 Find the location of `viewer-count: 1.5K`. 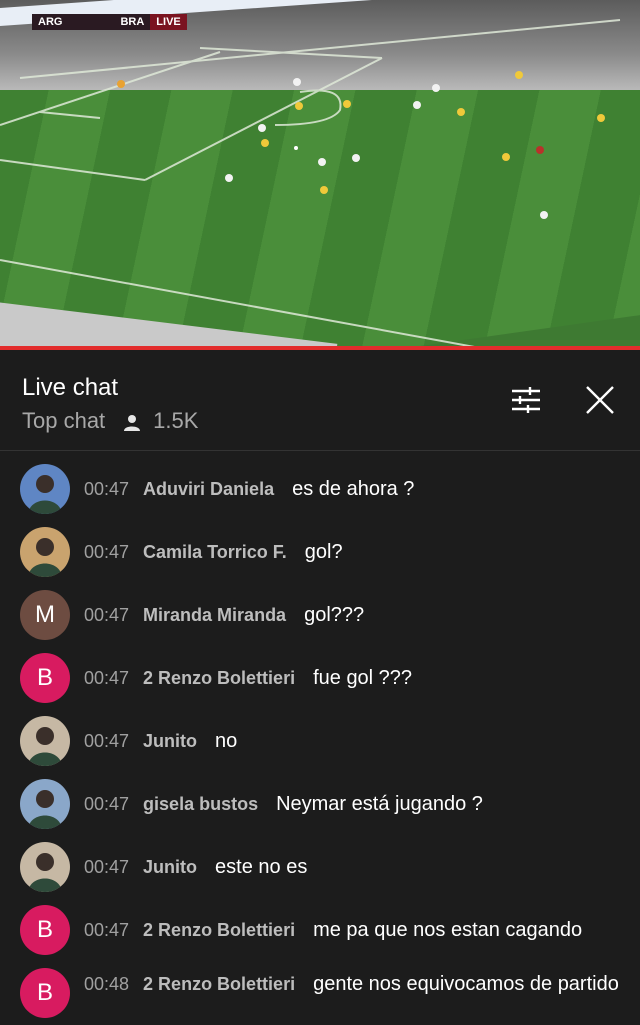

viewer-count: 1.5K is located at coordinates (176, 420).